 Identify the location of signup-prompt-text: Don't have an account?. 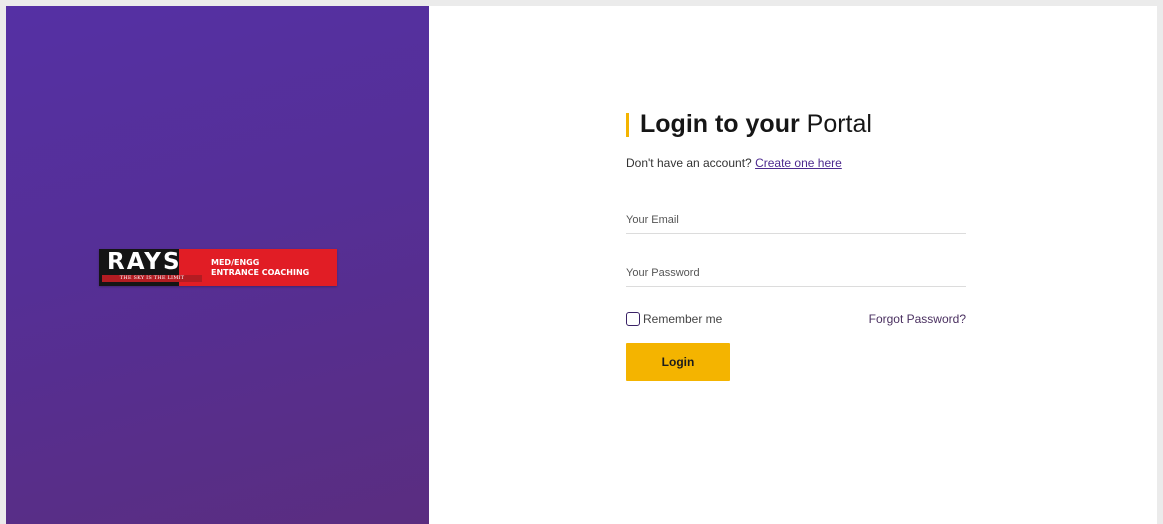
(689, 163).